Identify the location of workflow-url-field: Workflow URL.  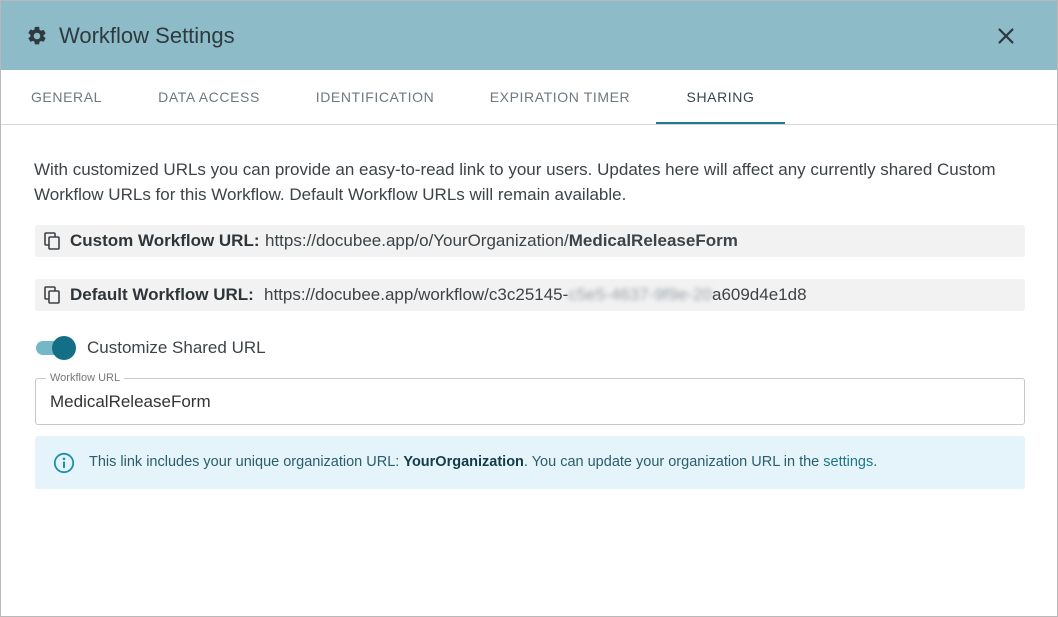
(530, 398).